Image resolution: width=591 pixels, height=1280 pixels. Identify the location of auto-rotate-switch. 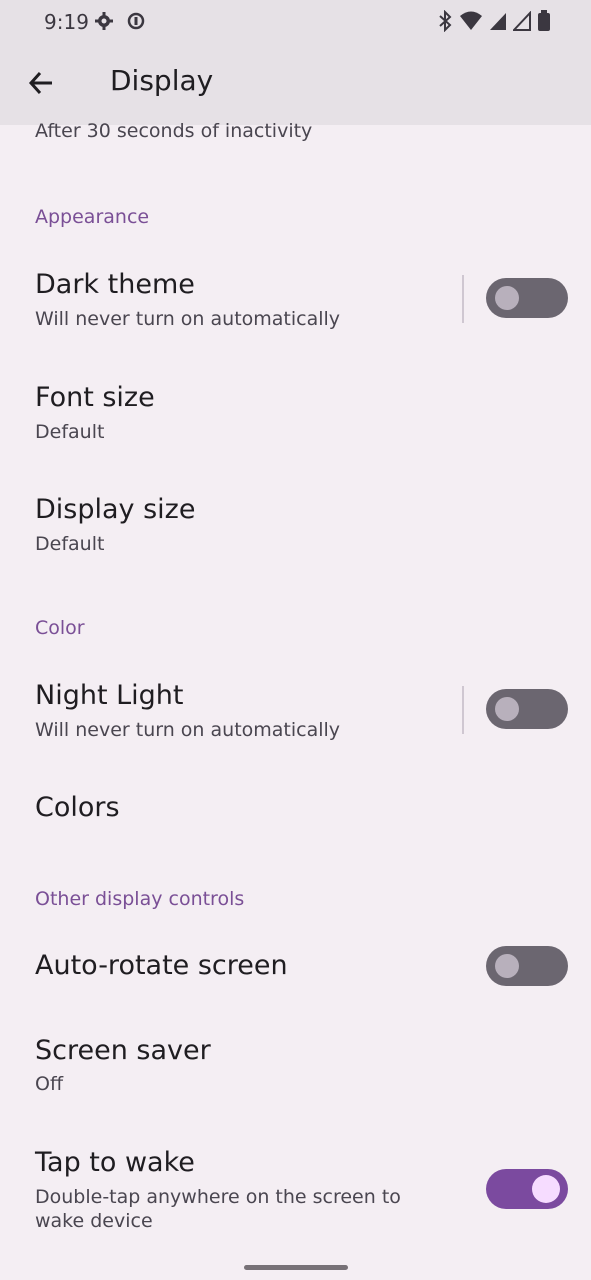
(527, 966).